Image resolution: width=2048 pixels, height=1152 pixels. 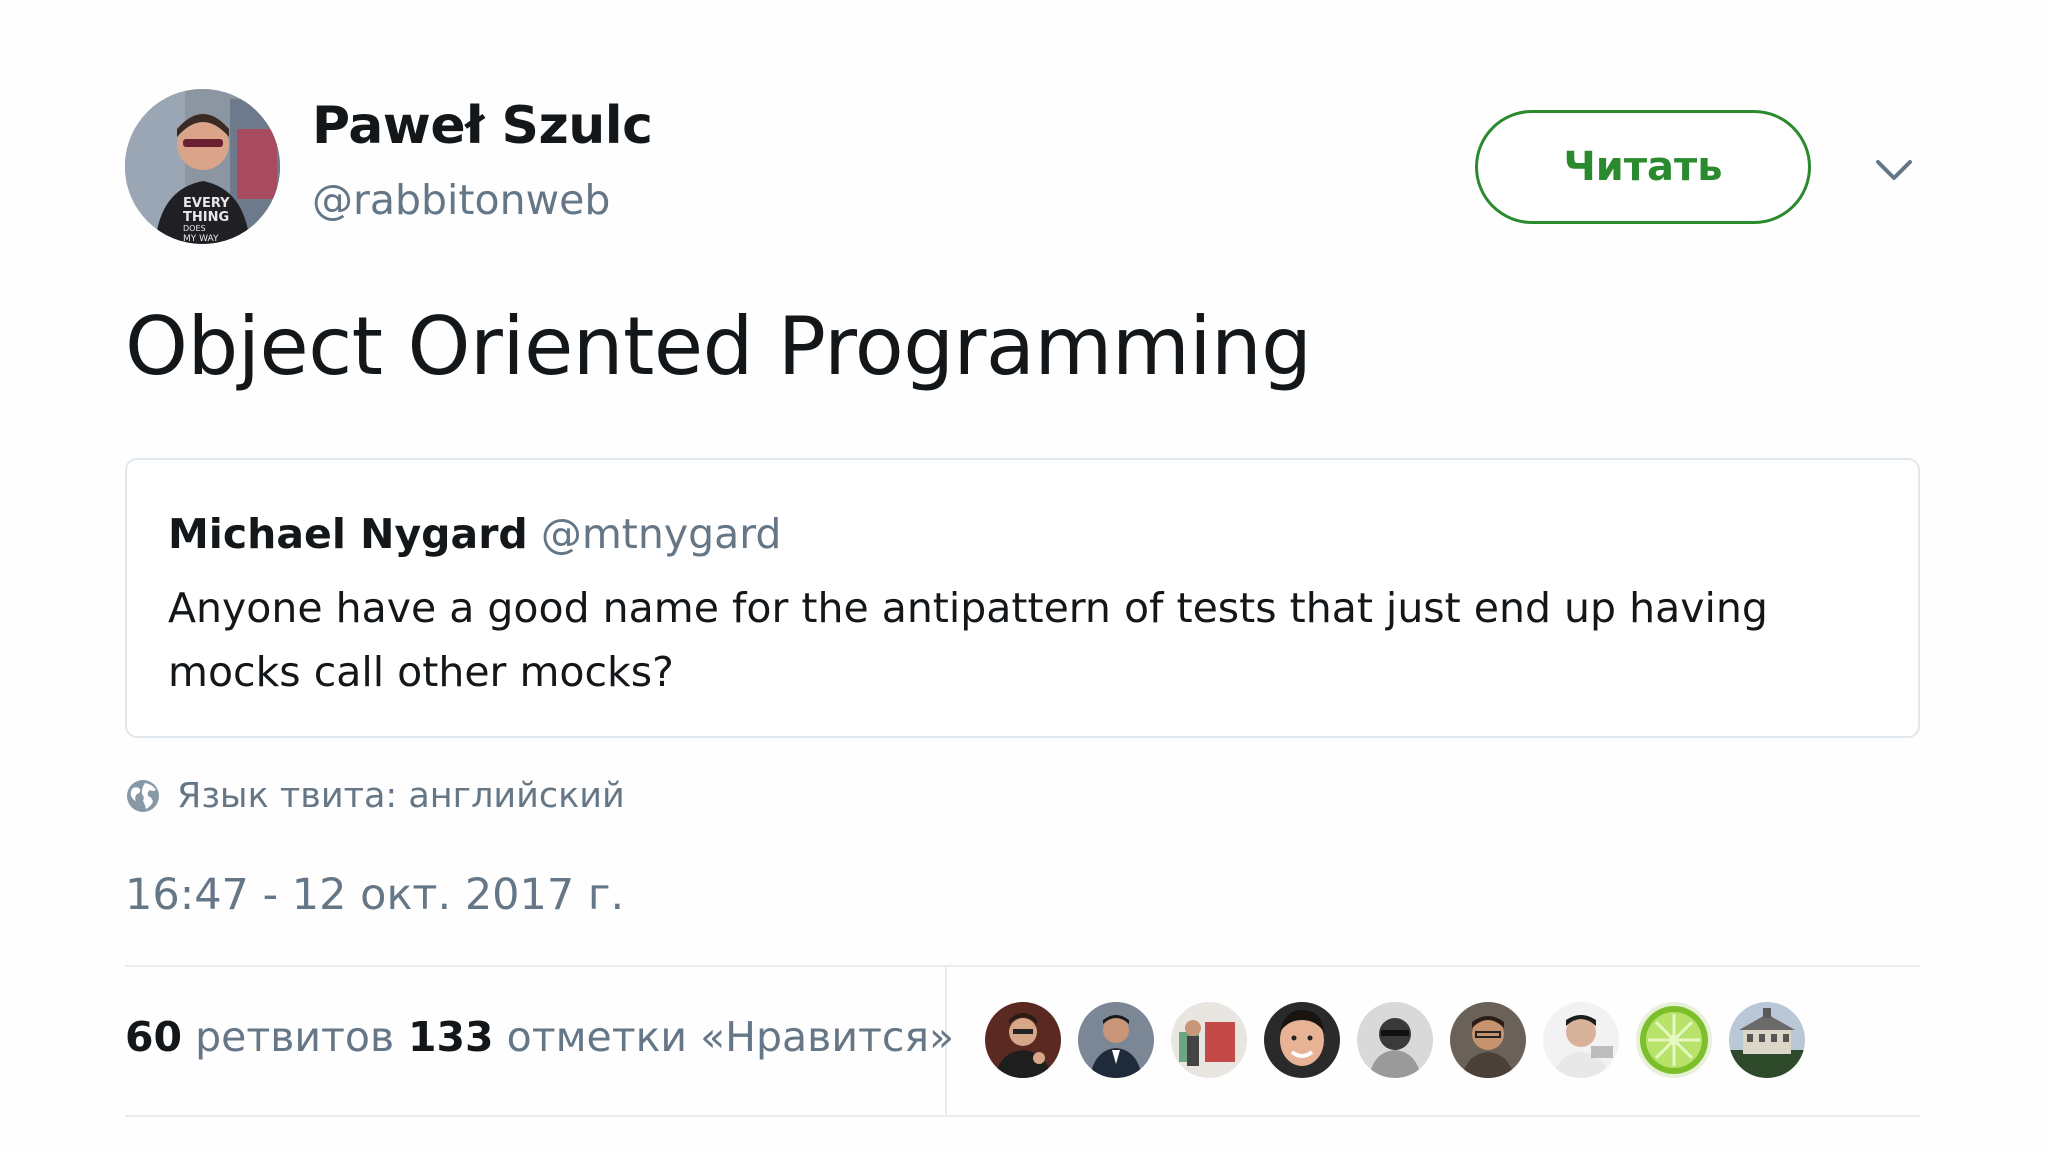 I want to click on avatar-shirt-line-2: THING, so click(x=206, y=217).